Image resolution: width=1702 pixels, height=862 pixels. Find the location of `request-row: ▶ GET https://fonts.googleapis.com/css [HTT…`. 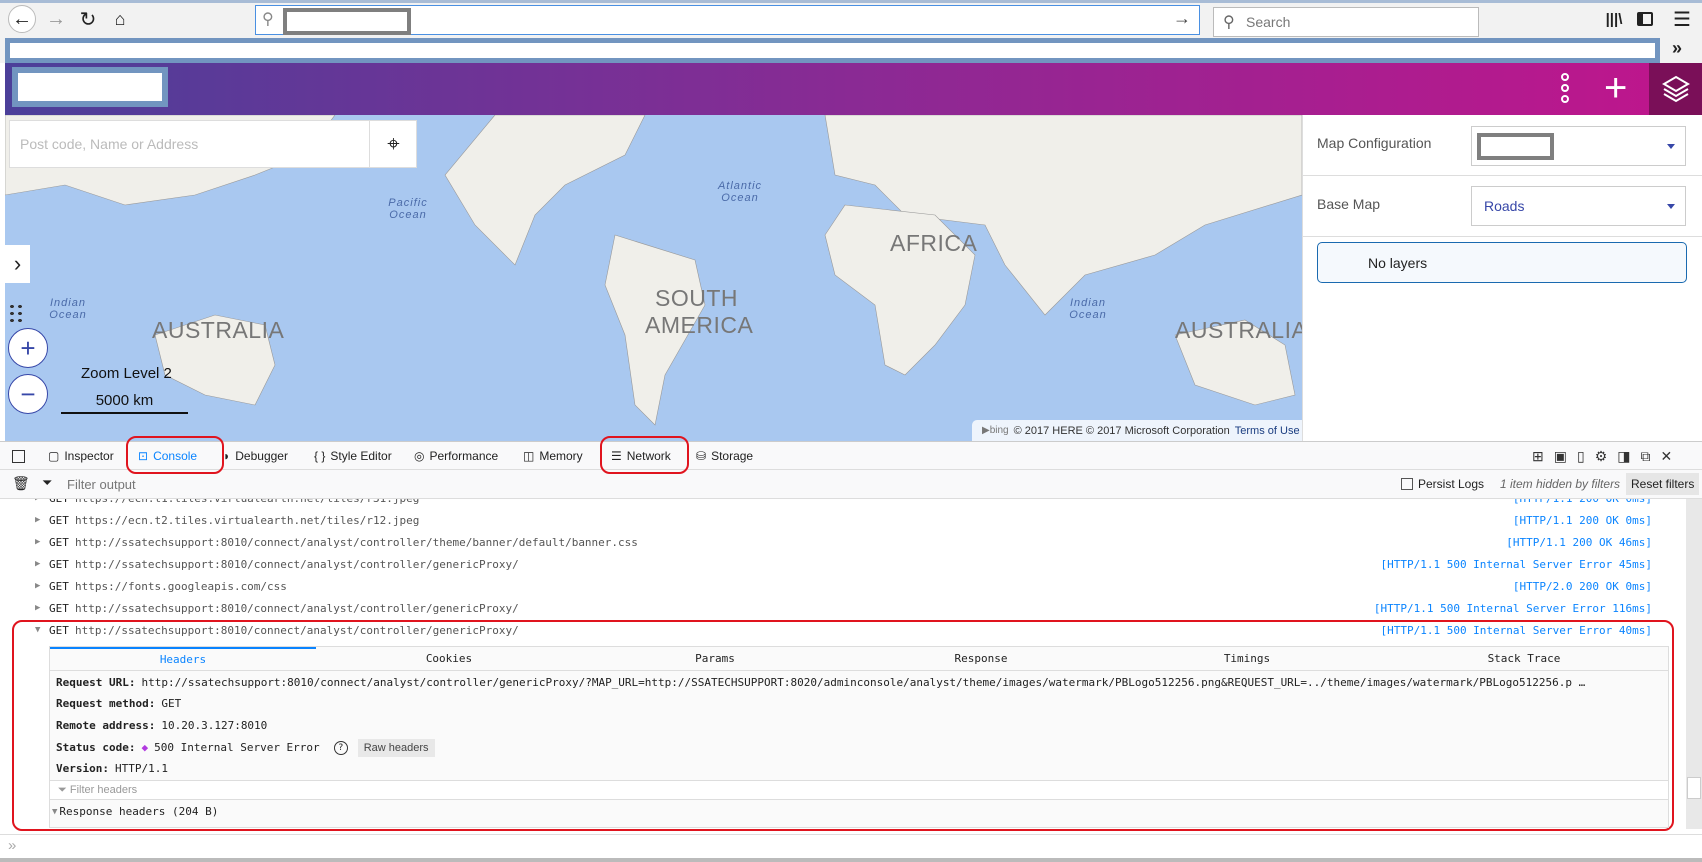

request-row: ▶ GET https://fonts.googleapis.com/css [HTT… is located at coordinates (840, 586).